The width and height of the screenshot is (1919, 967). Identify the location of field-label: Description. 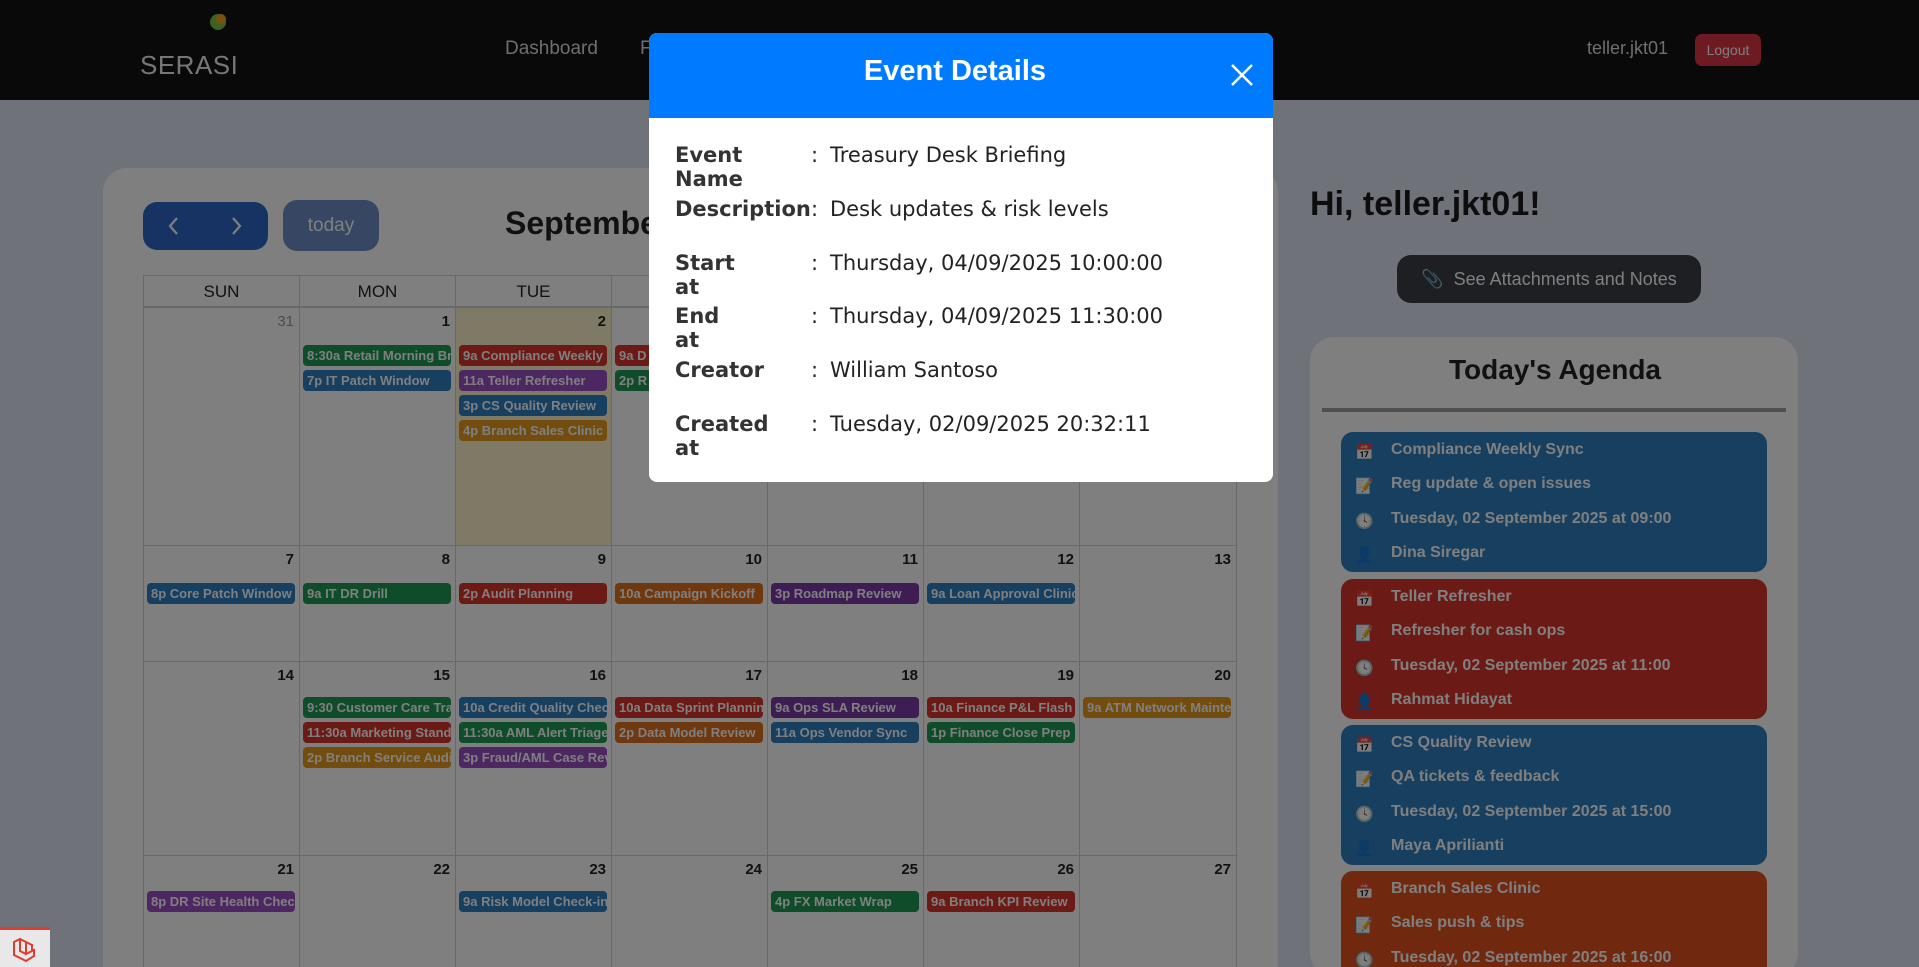
(743, 209).